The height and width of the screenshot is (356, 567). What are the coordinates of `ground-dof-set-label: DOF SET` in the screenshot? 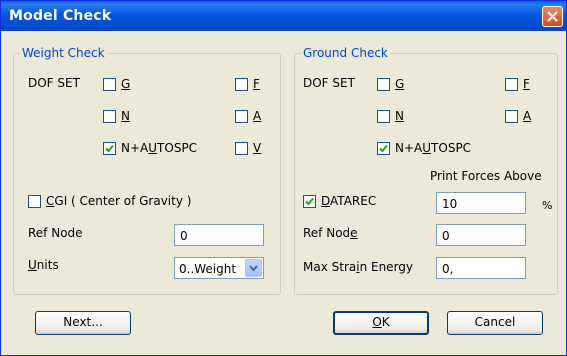 It's located at (329, 83).